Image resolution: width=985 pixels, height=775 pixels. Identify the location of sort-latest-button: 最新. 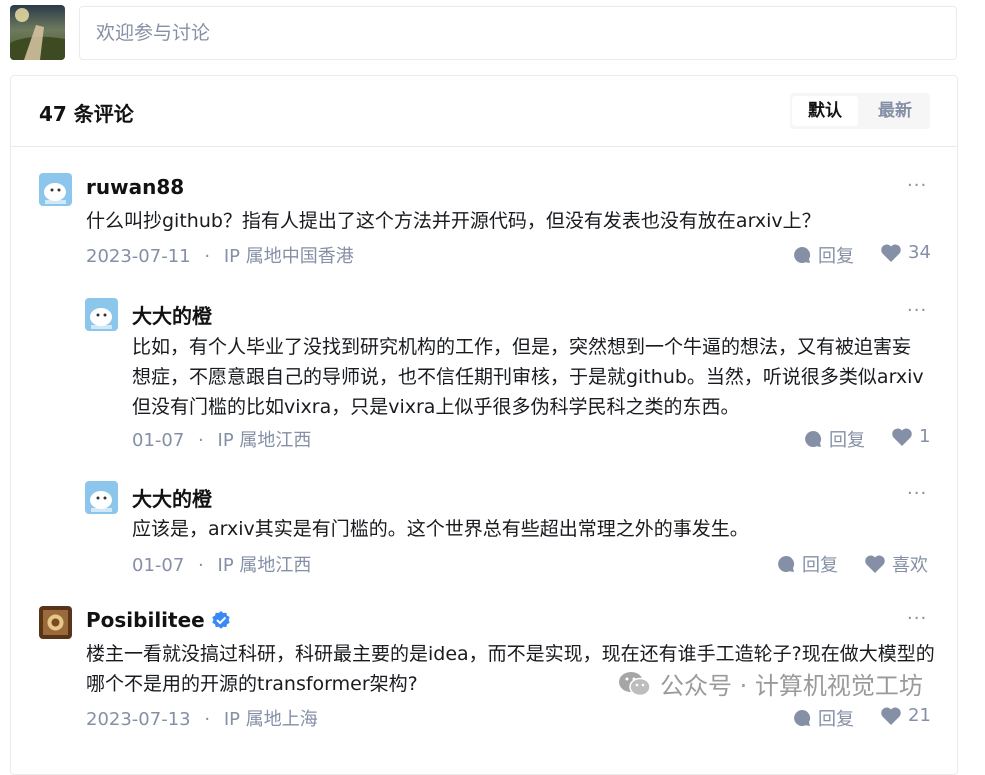
(895, 111).